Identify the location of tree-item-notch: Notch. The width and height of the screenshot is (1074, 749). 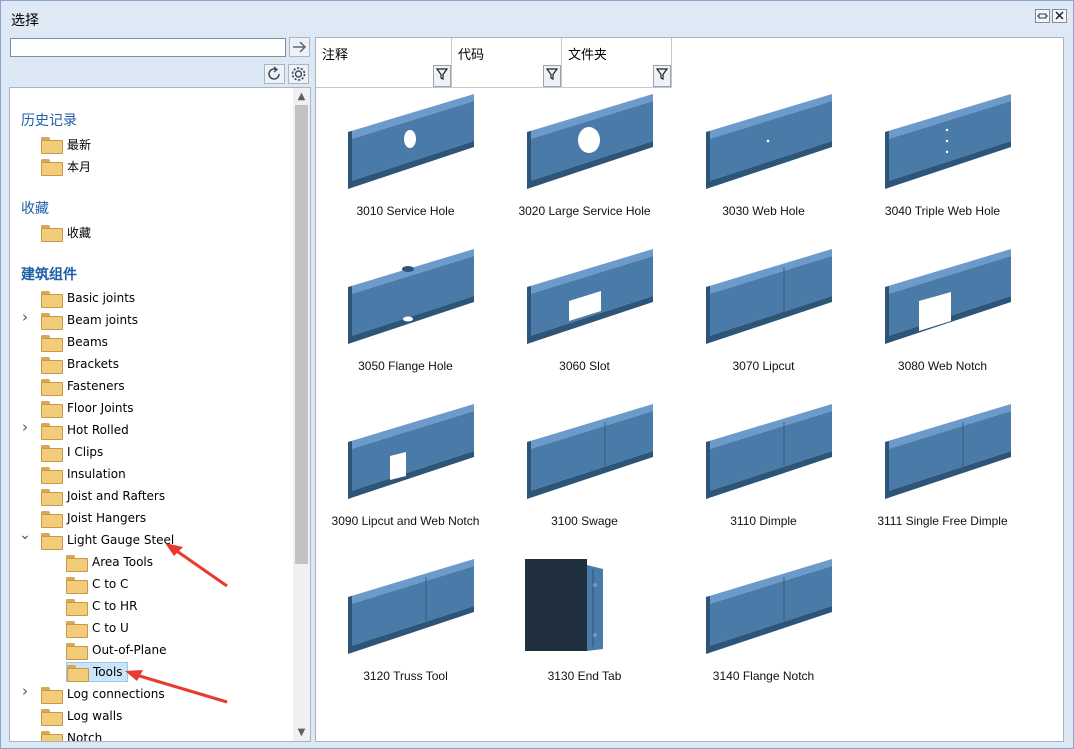
(72, 735).